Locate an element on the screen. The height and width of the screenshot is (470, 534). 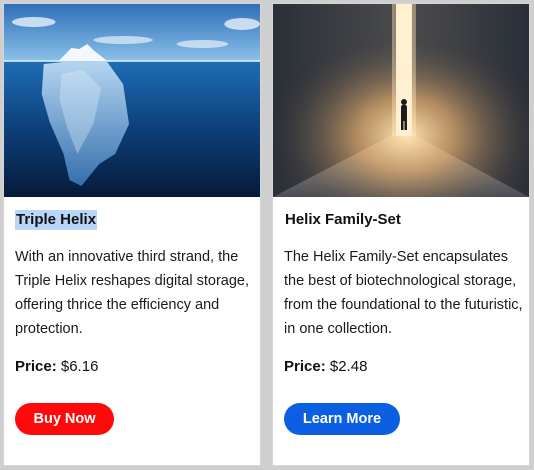
product-price: Price: $6.16 is located at coordinates (56, 367).